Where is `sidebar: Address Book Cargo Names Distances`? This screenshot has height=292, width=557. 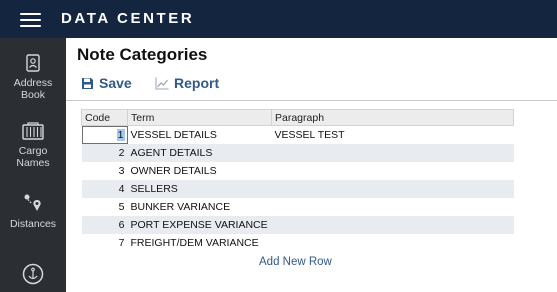
sidebar: Address Book Cargo Names Distances is located at coordinates (33, 165).